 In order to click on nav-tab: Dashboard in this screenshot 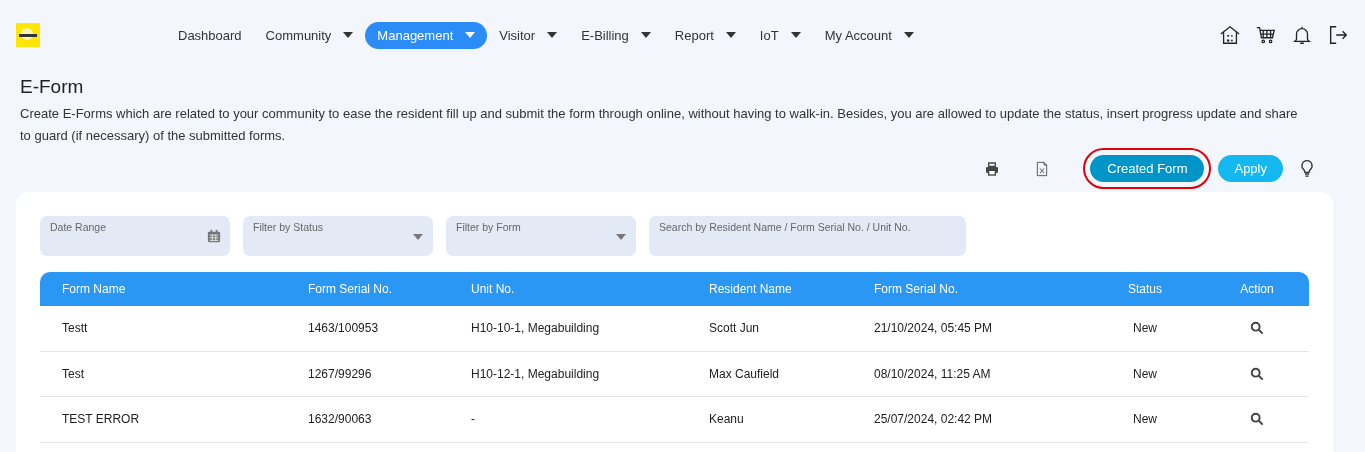, I will do `click(210, 35)`.